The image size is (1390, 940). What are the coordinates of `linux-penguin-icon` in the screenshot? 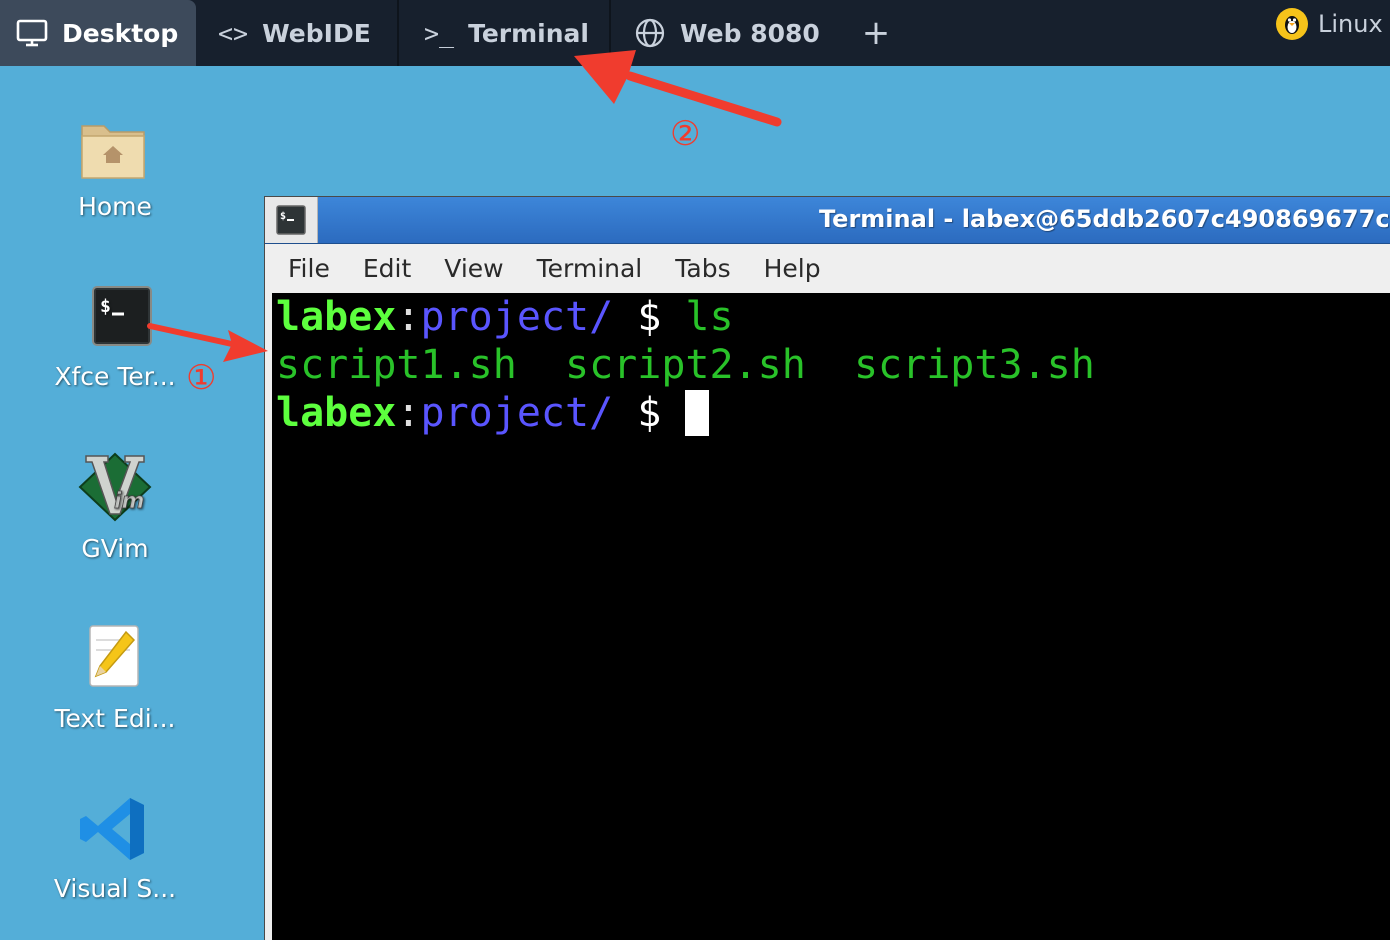 It's located at (1292, 24).